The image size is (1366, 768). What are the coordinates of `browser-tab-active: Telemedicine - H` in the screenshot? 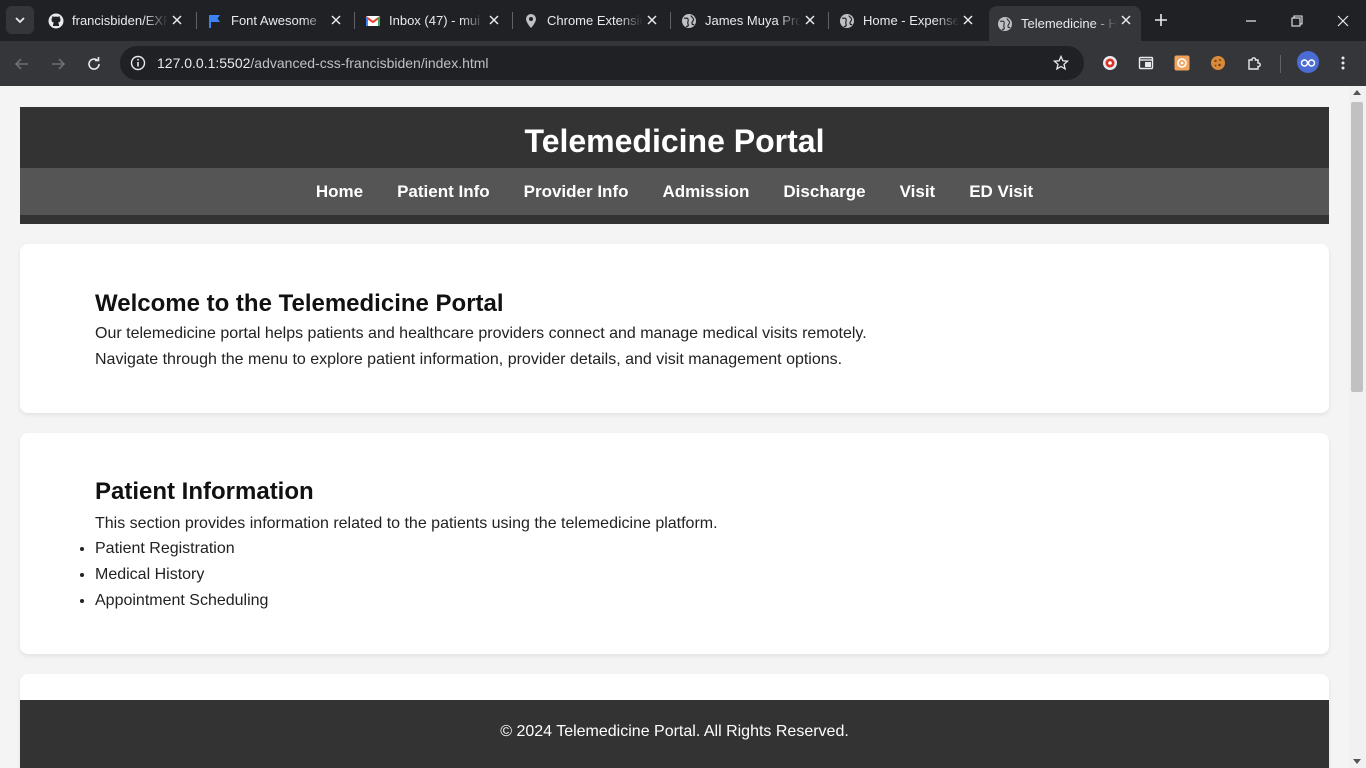 It's located at (1065, 23).